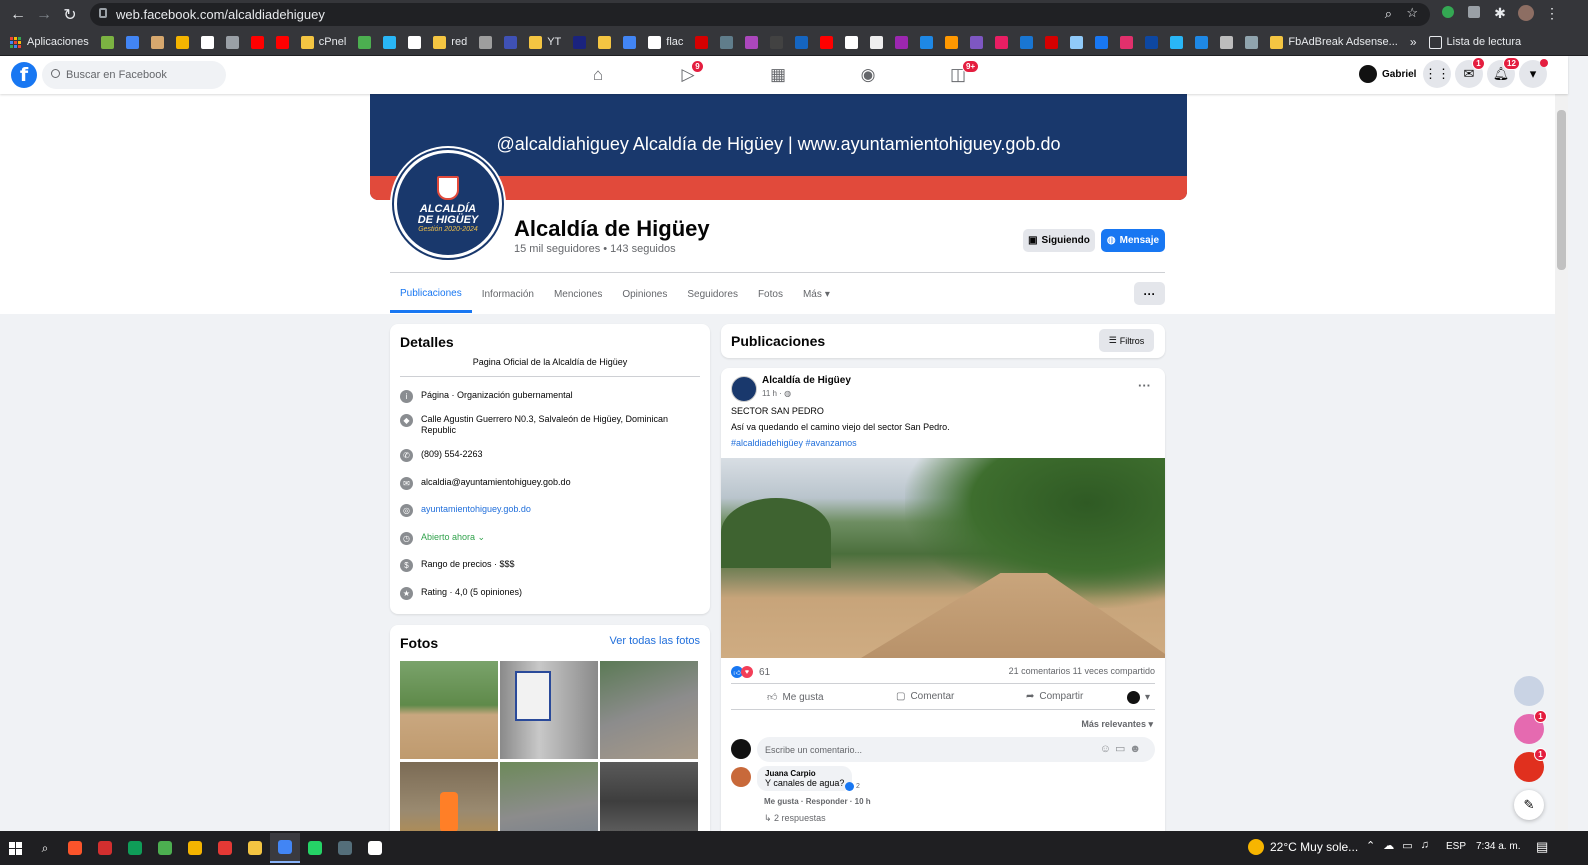 This screenshot has height=865, width=1588. What do you see at coordinates (795, 697) in the screenshot?
I see `like-button: 👍︎ Me gusta` at bounding box center [795, 697].